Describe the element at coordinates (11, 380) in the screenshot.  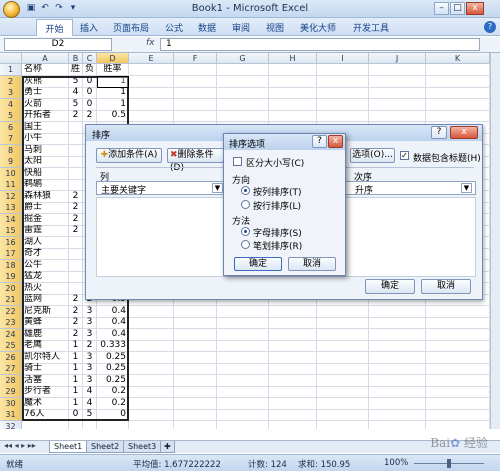
I see `row-header: 28` at that location.